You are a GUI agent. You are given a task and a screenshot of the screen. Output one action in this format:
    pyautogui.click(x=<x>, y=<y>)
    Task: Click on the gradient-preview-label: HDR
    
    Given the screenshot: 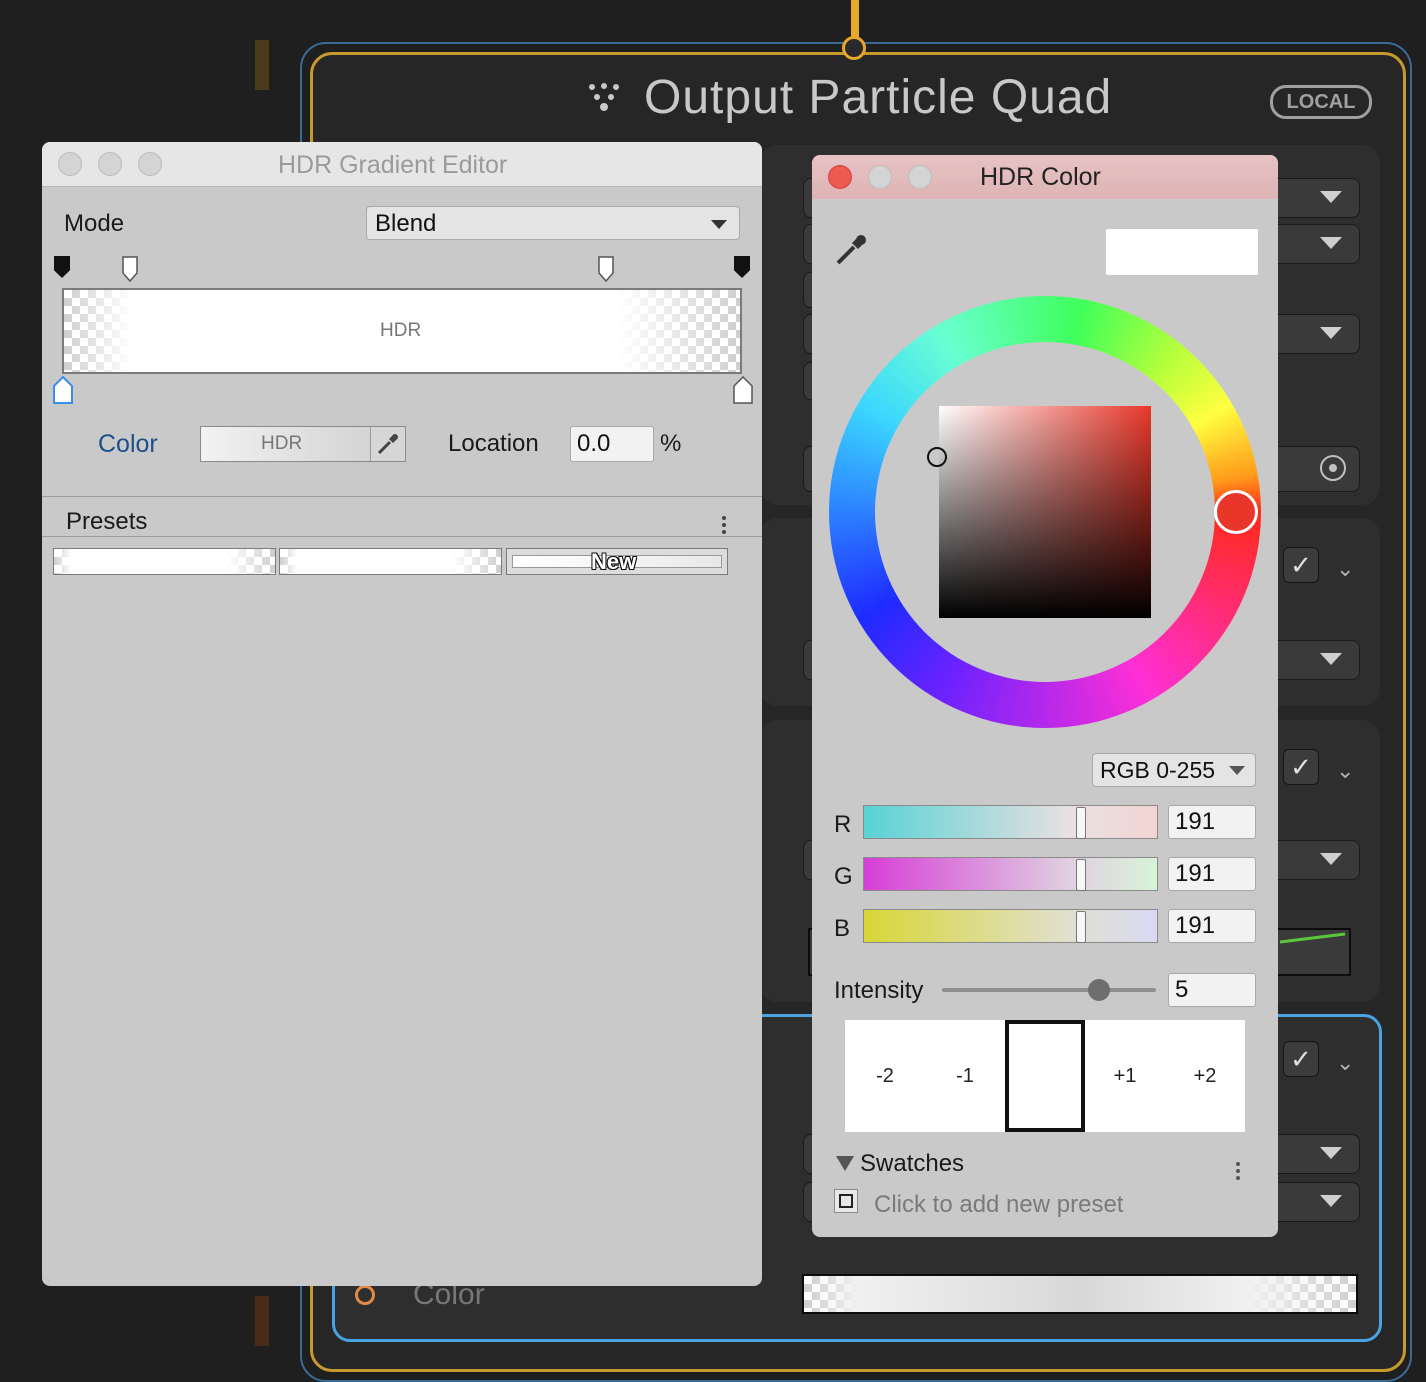 What is the action you would take?
    pyautogui.click(x=401, y=330)
    